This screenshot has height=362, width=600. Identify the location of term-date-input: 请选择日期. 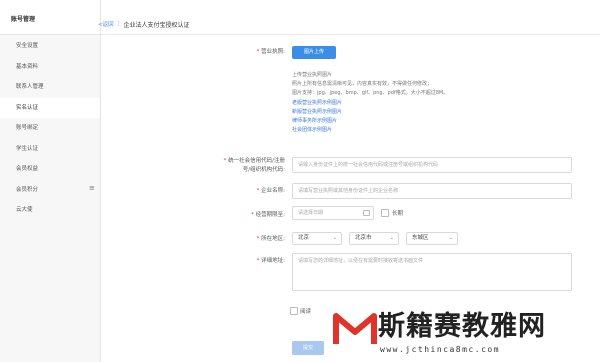
(333, 213).